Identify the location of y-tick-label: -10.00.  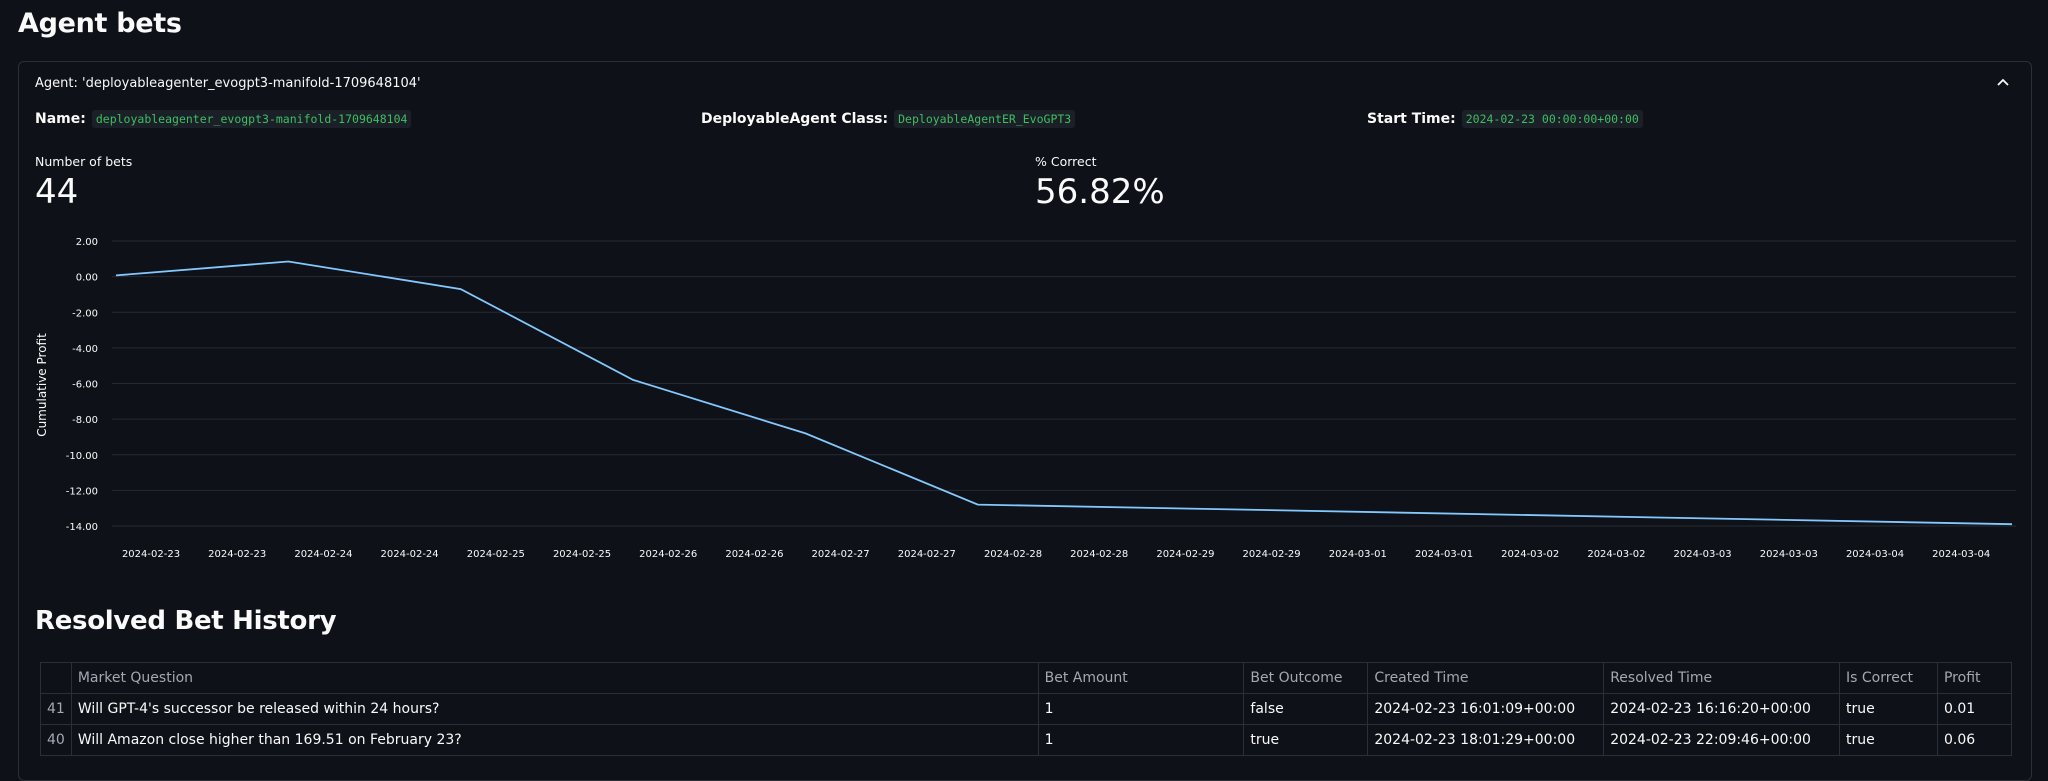
(82, 456).